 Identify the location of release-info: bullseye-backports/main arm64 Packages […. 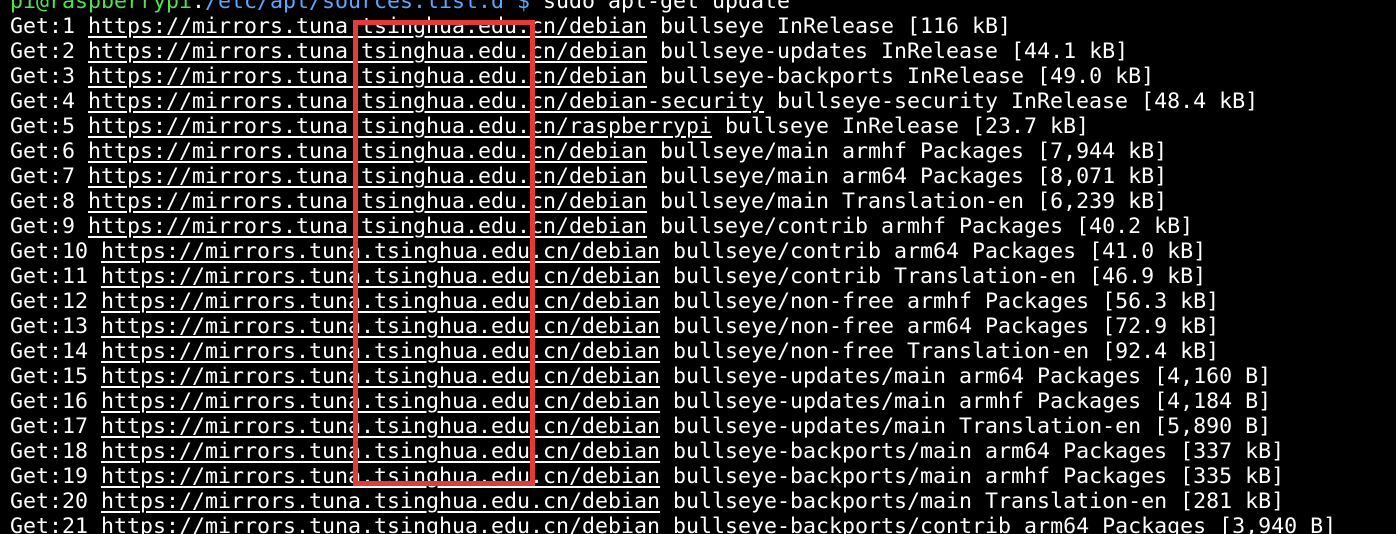
(972, 451).